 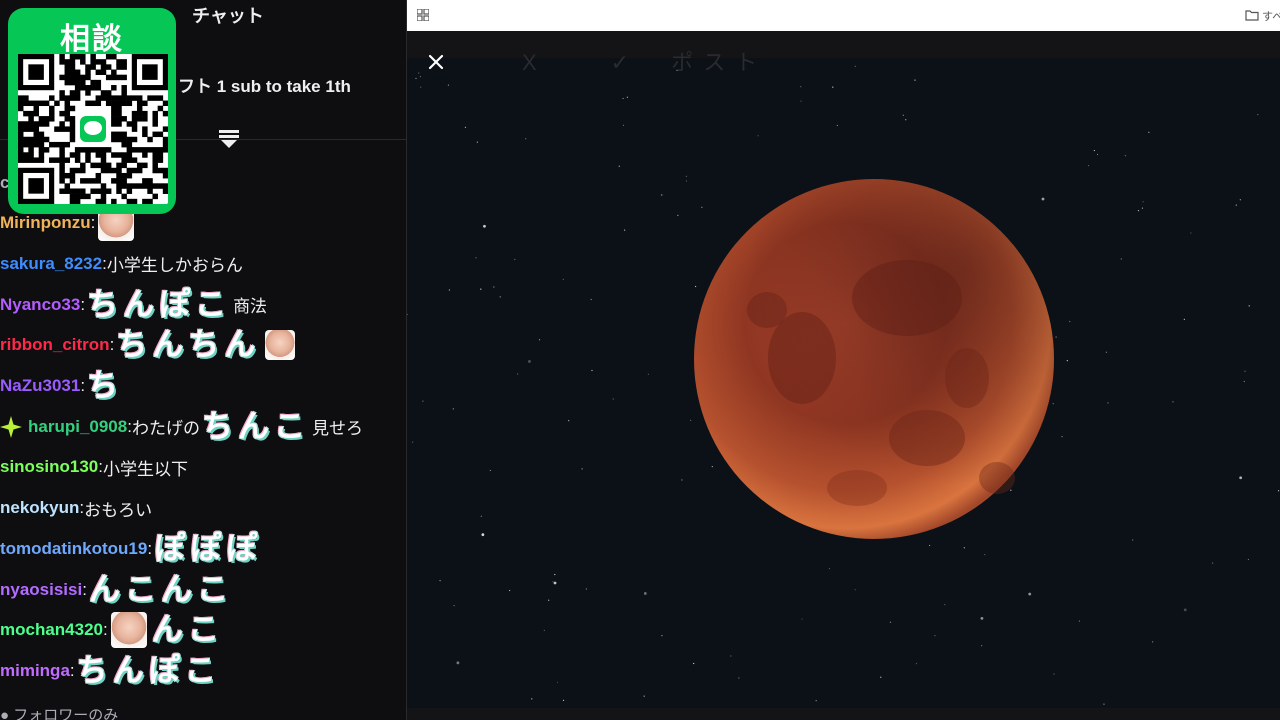 I want to click on sparkle-badge-icon, so click(x=11, y=426).